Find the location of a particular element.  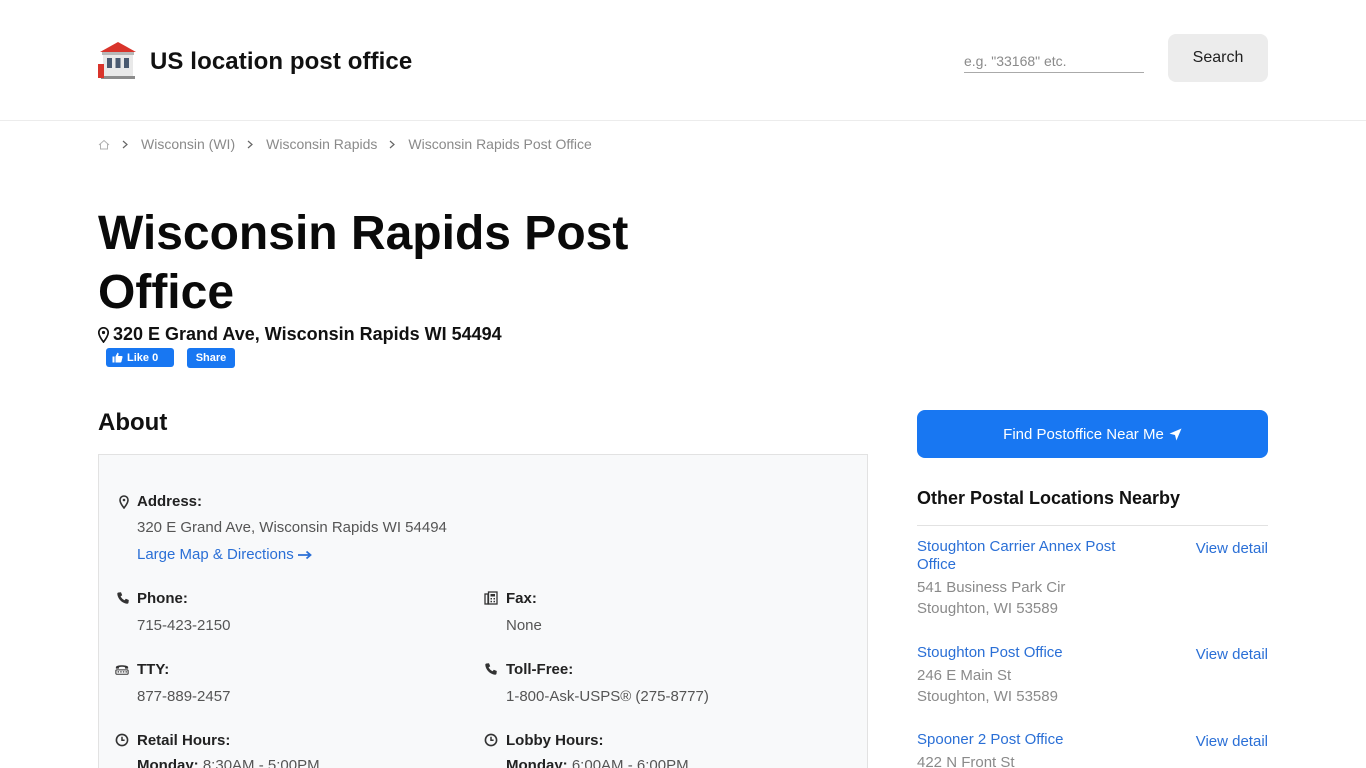

page-title: Wisconsin Rapids Post Office is located at coordinates (363, 263).